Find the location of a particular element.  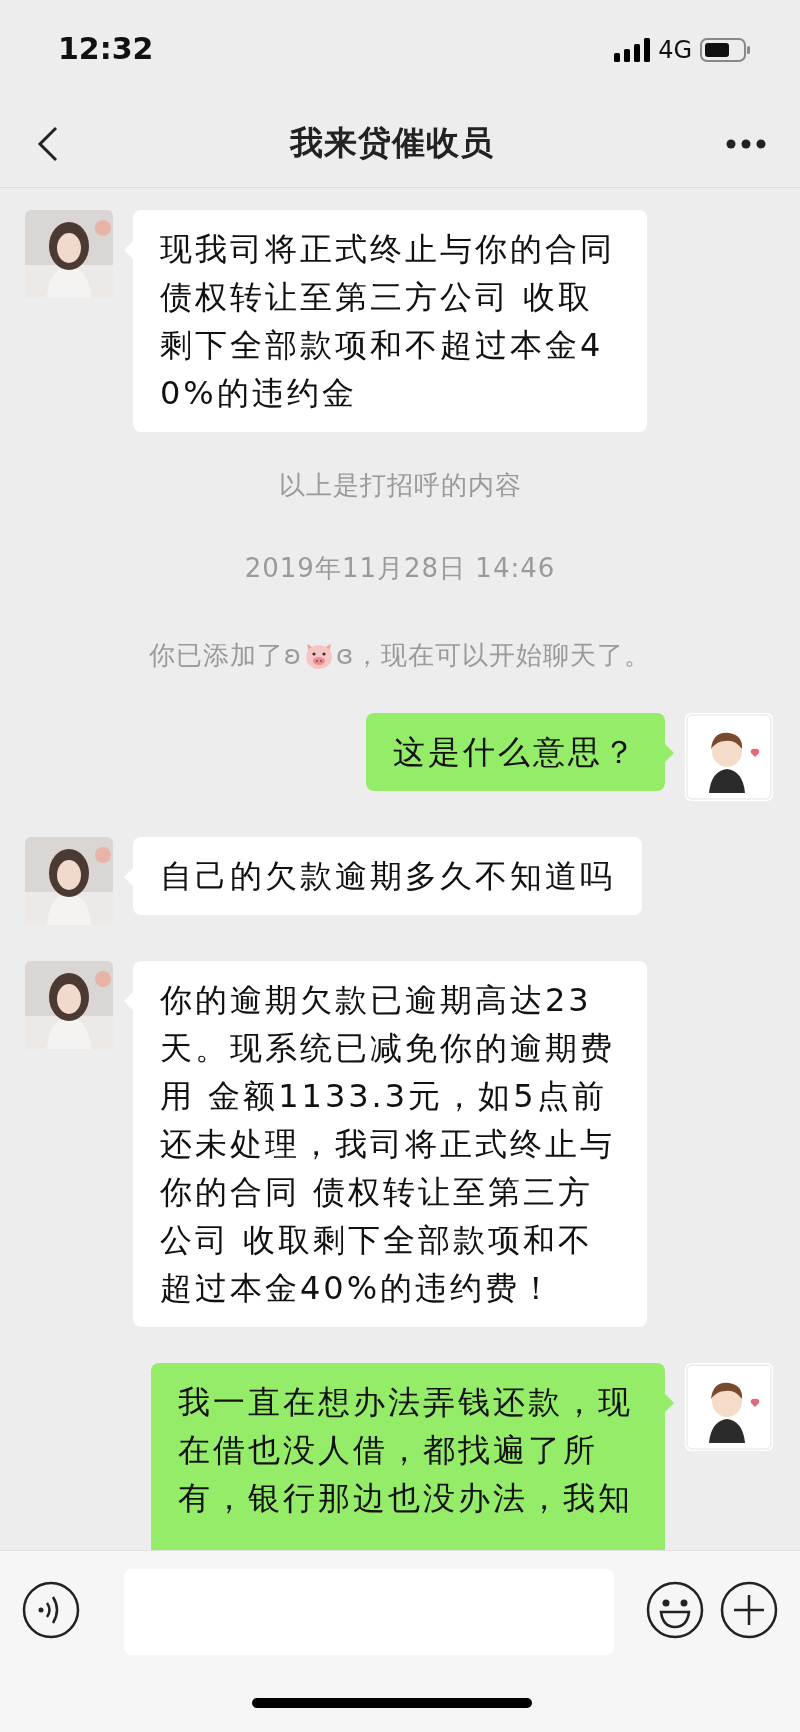

back-icon is located at coordinates (47, 143).